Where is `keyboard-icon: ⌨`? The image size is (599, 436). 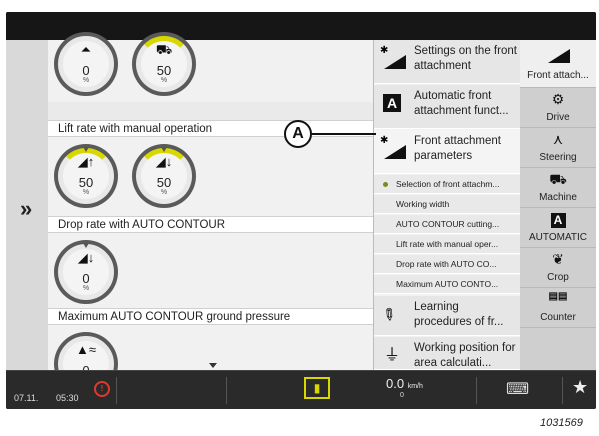
keyboard-icon: ⌨ is located at coordinates (517, 389).